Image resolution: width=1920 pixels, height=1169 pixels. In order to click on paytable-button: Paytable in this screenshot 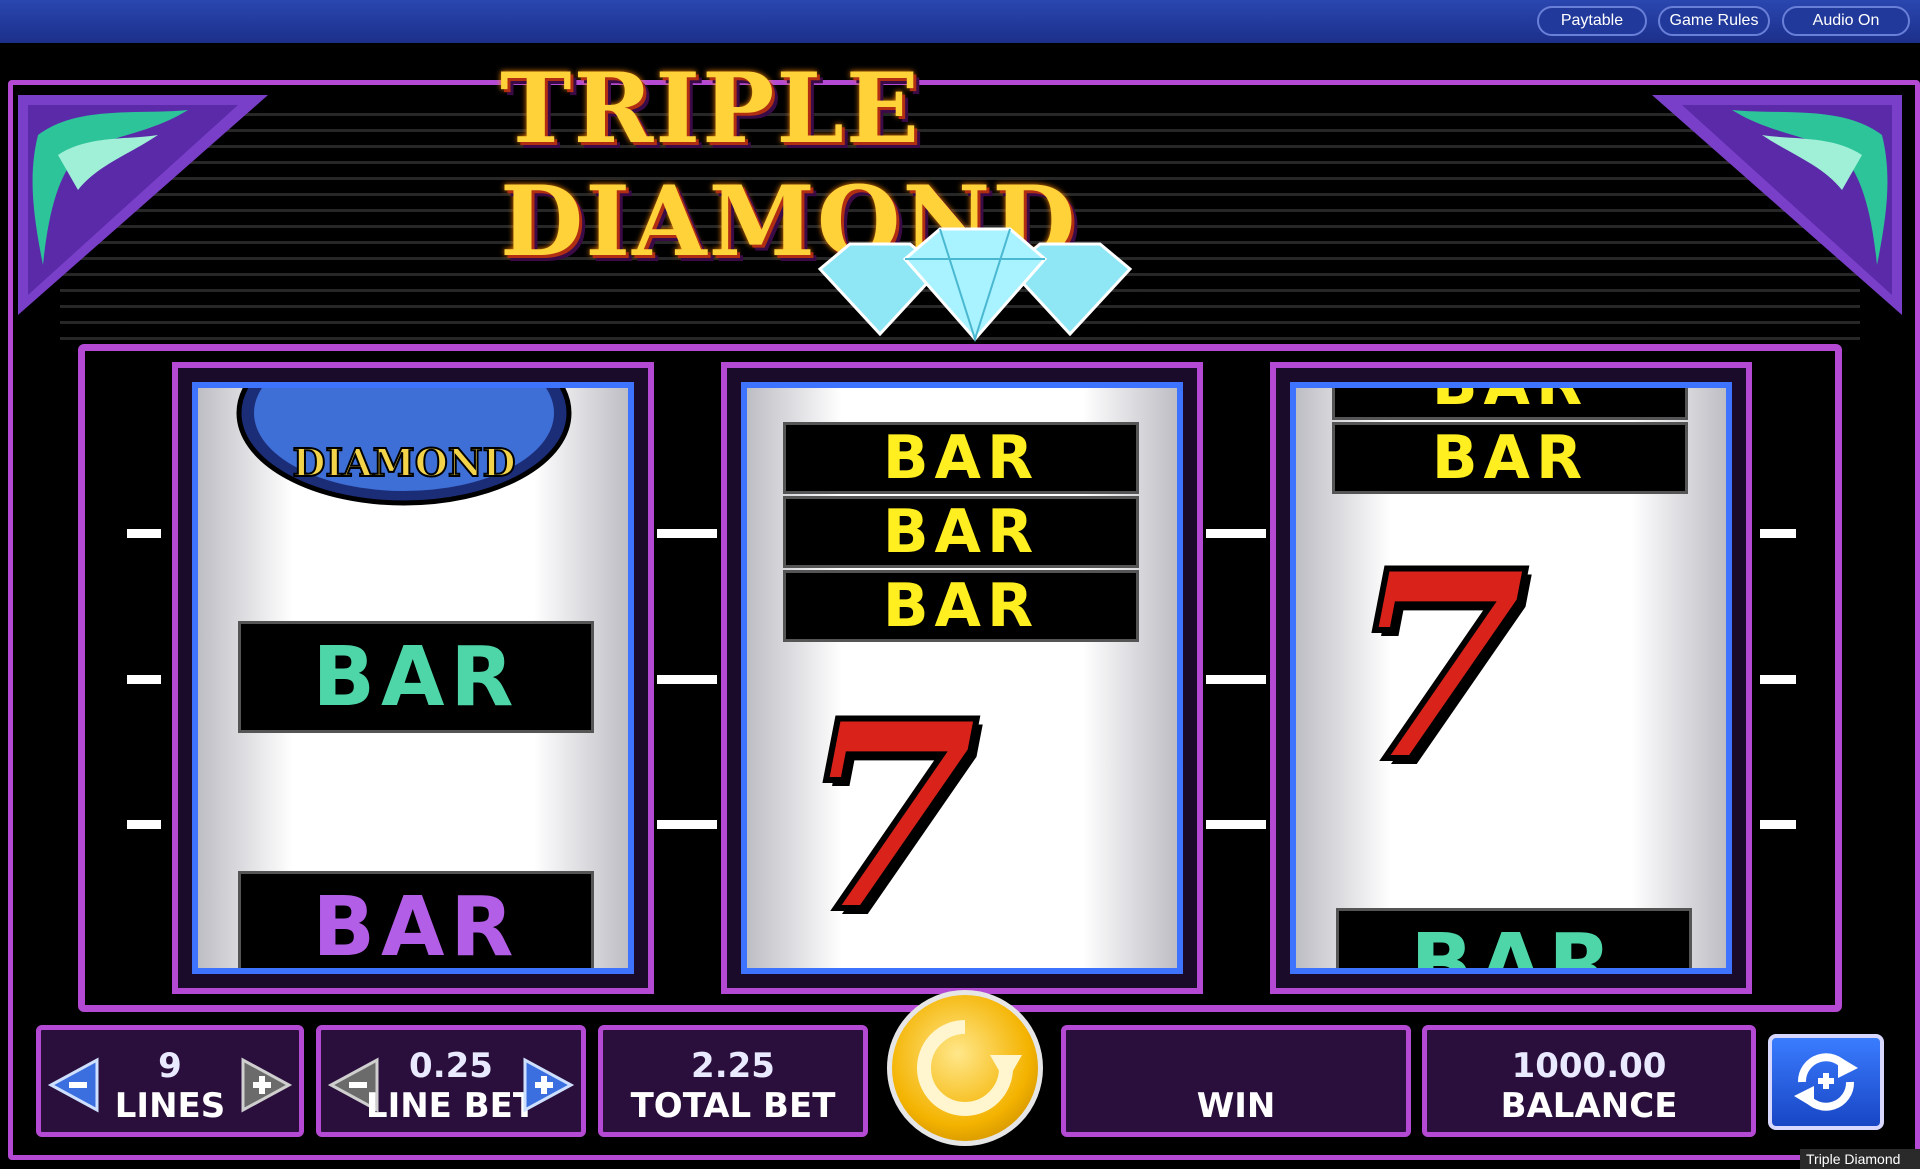, I will do `click(1592, 21)`.